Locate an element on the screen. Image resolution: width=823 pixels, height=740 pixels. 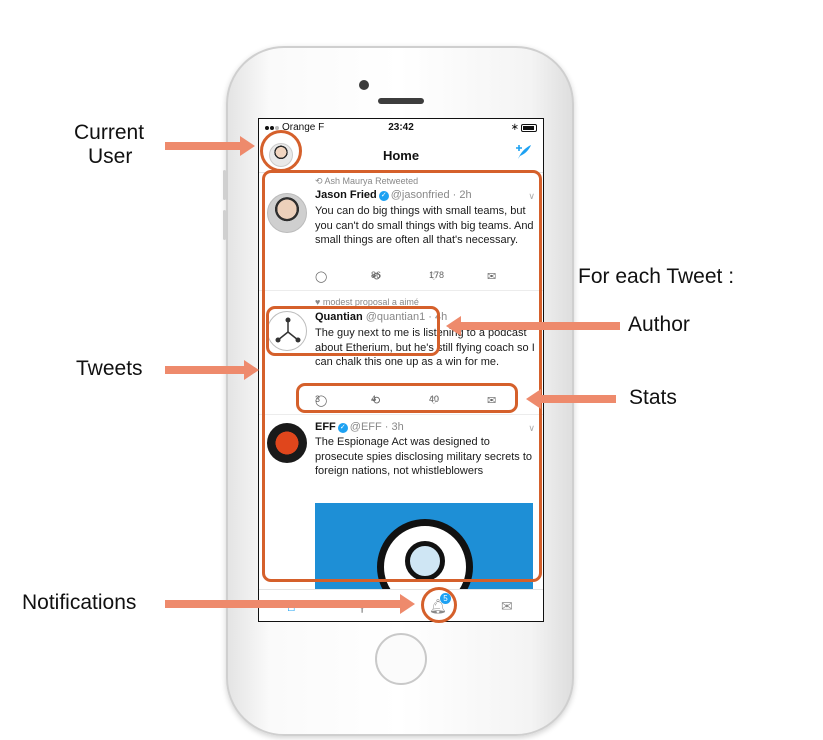
stats-highlight is located at coordinates (407, 398).